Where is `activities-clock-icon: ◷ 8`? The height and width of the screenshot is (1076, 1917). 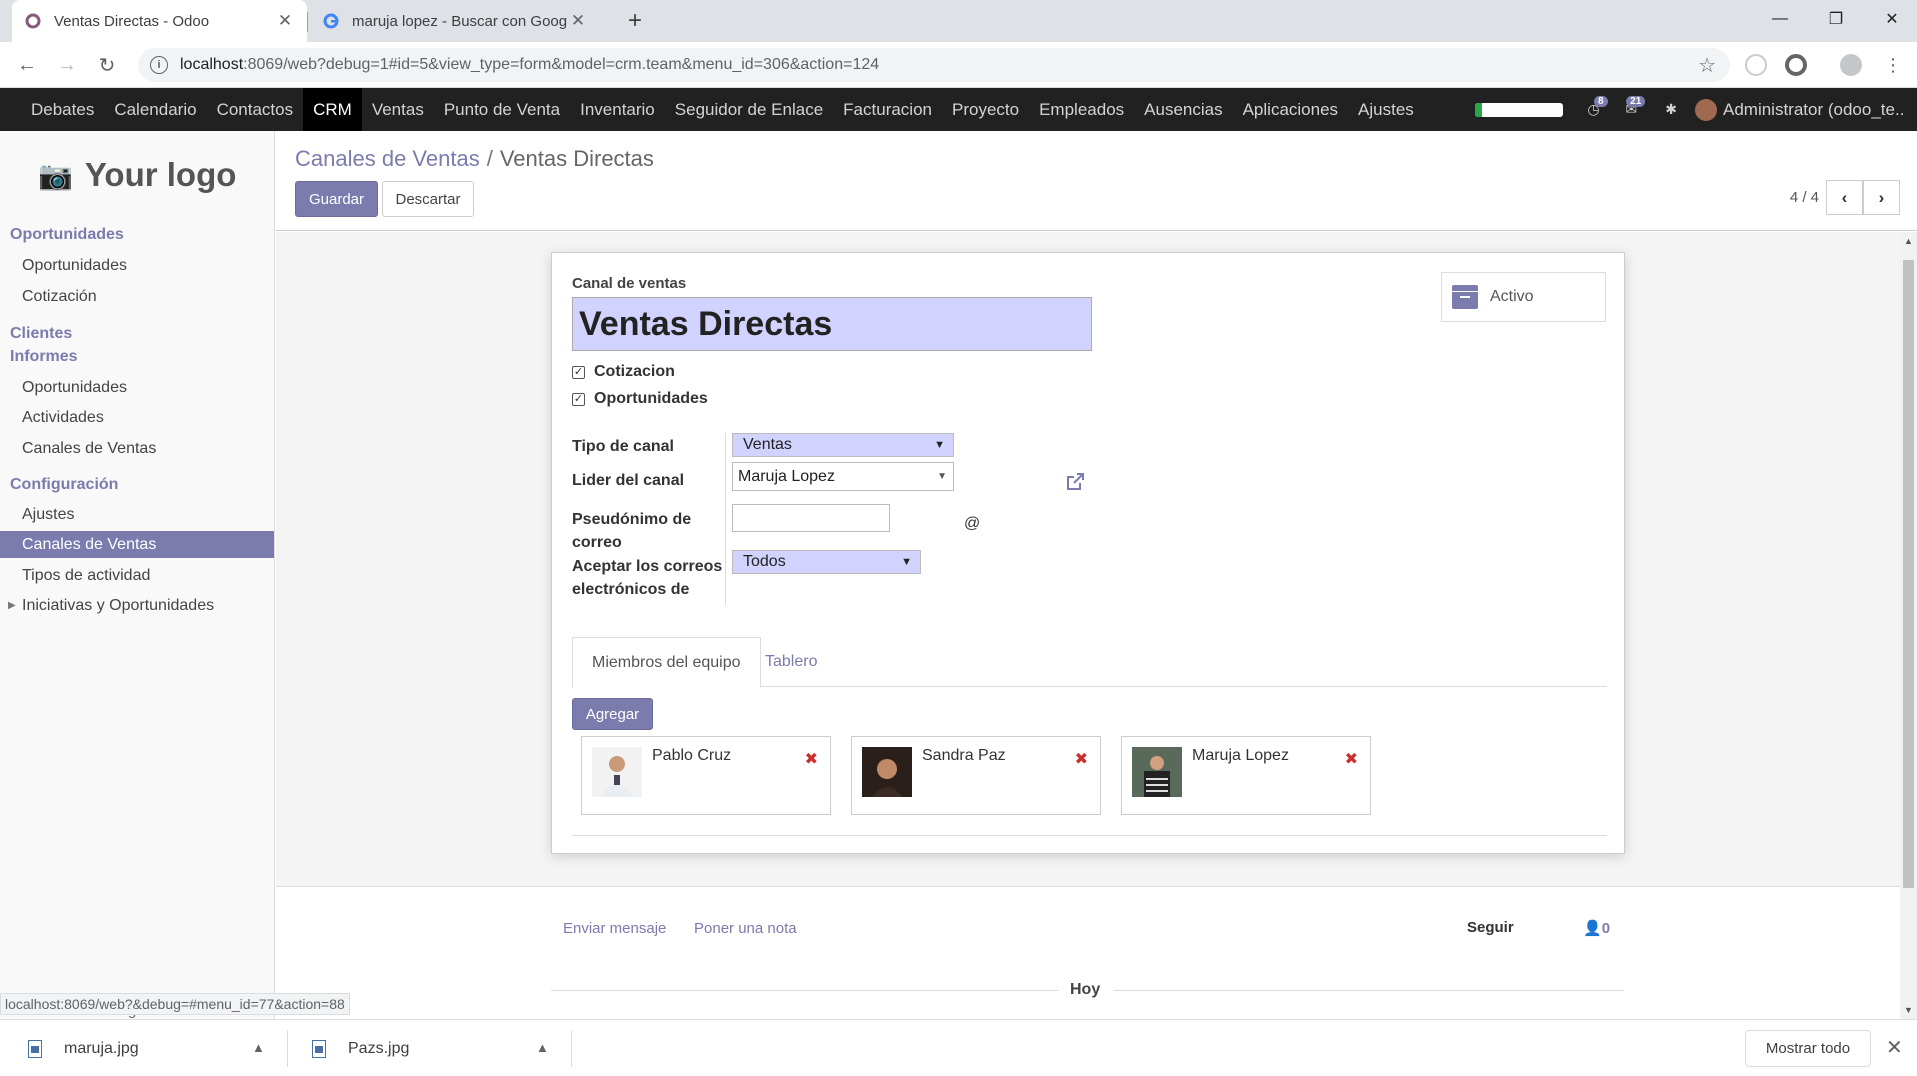 activities-clock-icon: ◷ 8 is located at coordinates (1597, 107).